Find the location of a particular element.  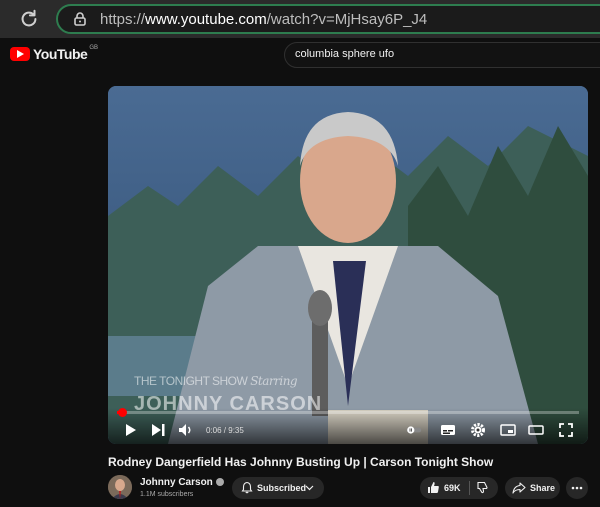

more-horizontal-icon is located at coordinates (577, 488).